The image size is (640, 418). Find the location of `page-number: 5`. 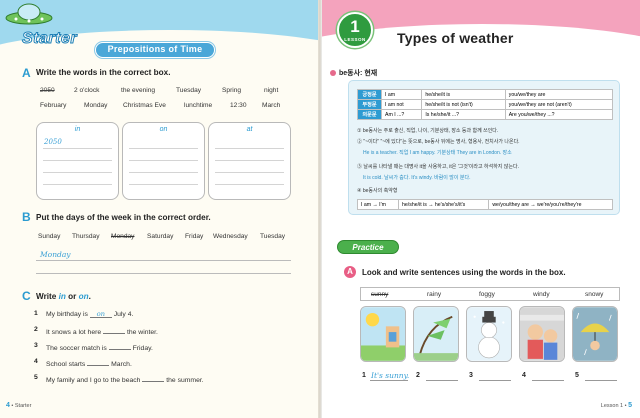

page-number: 5 is located at coordinates (630, 405).